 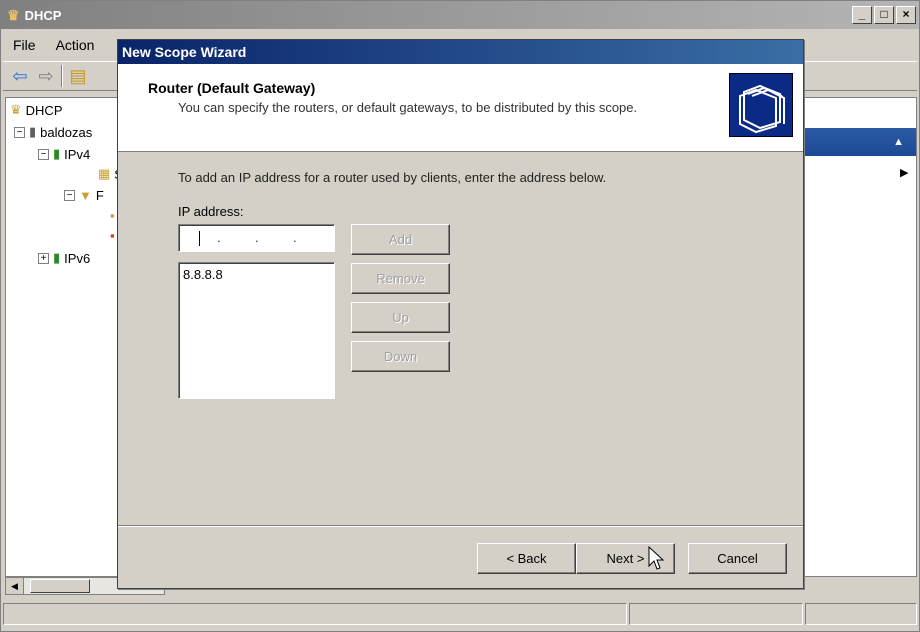 I want to click on dhcp-icon: ♛, so click(x=16, y=109).